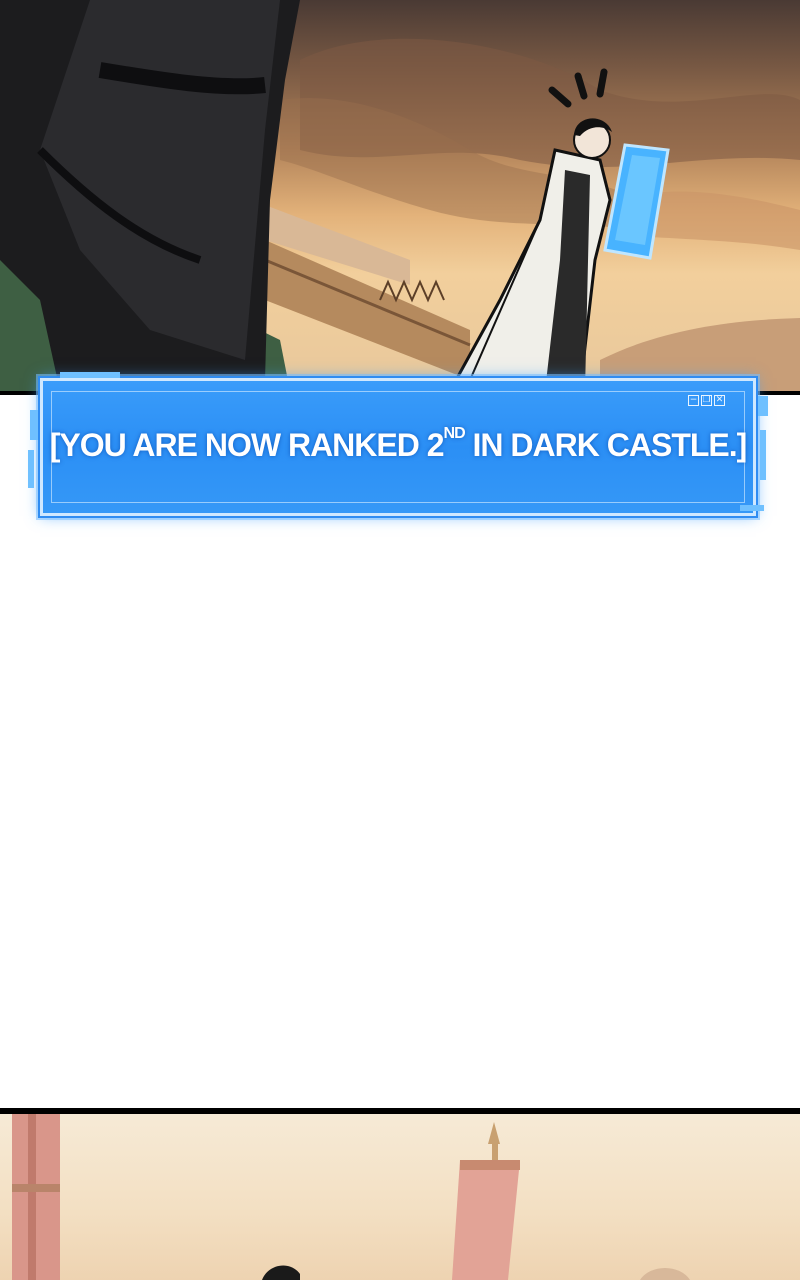  Describe the element at coordinates (454, 433) in the screenshot. I see `message-ordinal-suffix: ND` at that location.